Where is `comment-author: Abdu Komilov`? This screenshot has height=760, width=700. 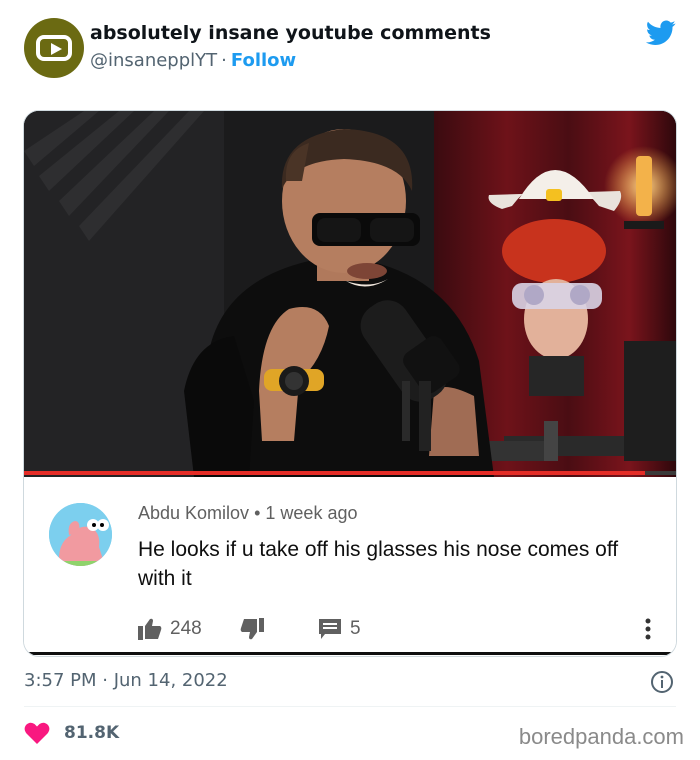
comment-author: Abdu Komilov is located at coordinates (193, 513).